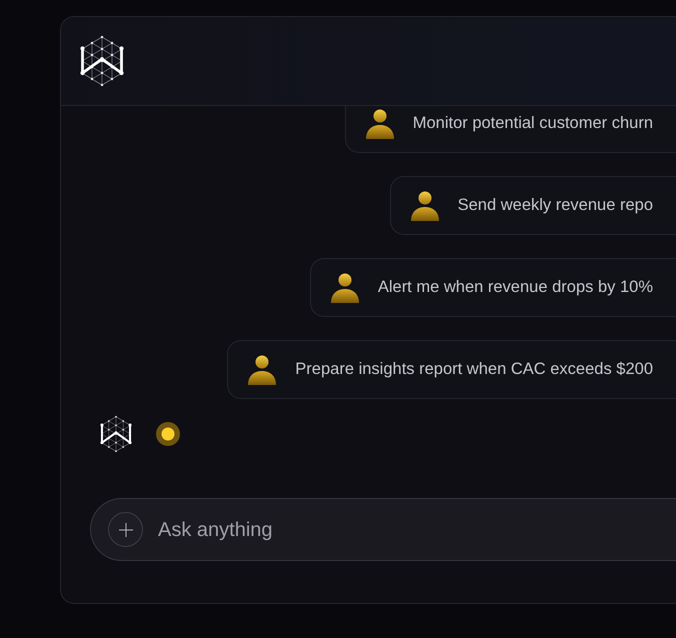  I want to click on add-button, so click(125, 529).